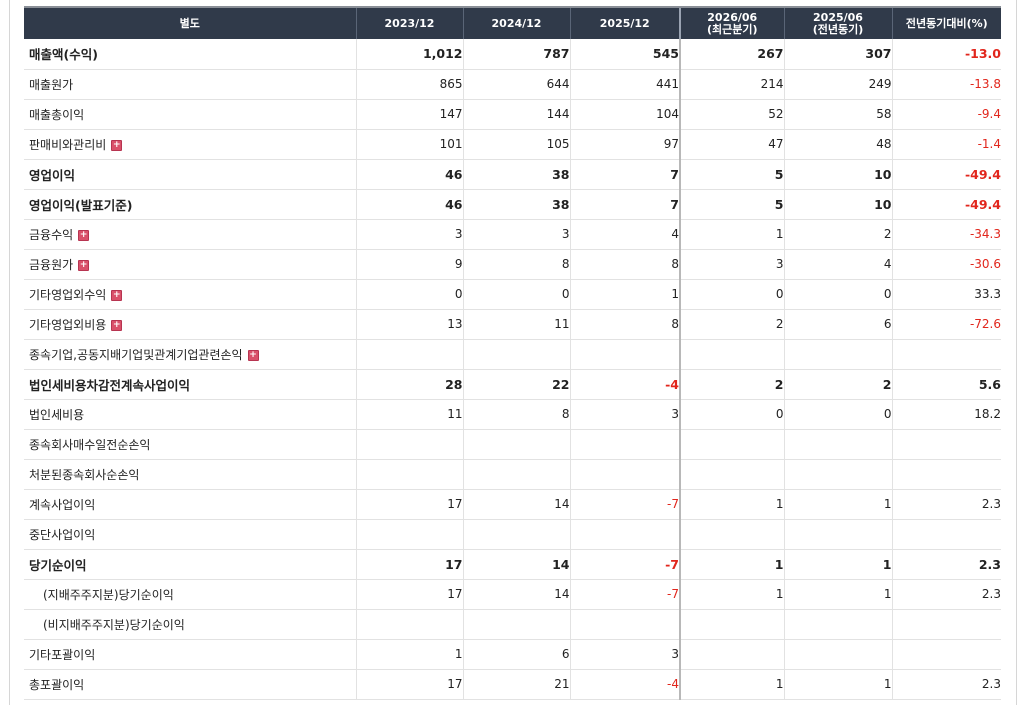  I want to click on row-label: 매출원가, so click(51, 84).